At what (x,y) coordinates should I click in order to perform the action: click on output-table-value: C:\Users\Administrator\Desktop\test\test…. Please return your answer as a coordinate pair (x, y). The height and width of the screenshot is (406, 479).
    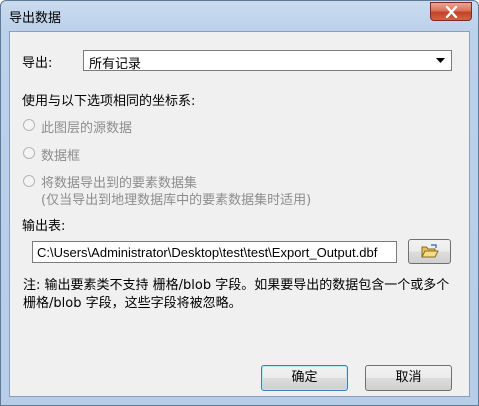
    Looking at the image, I should click on (207, 252).